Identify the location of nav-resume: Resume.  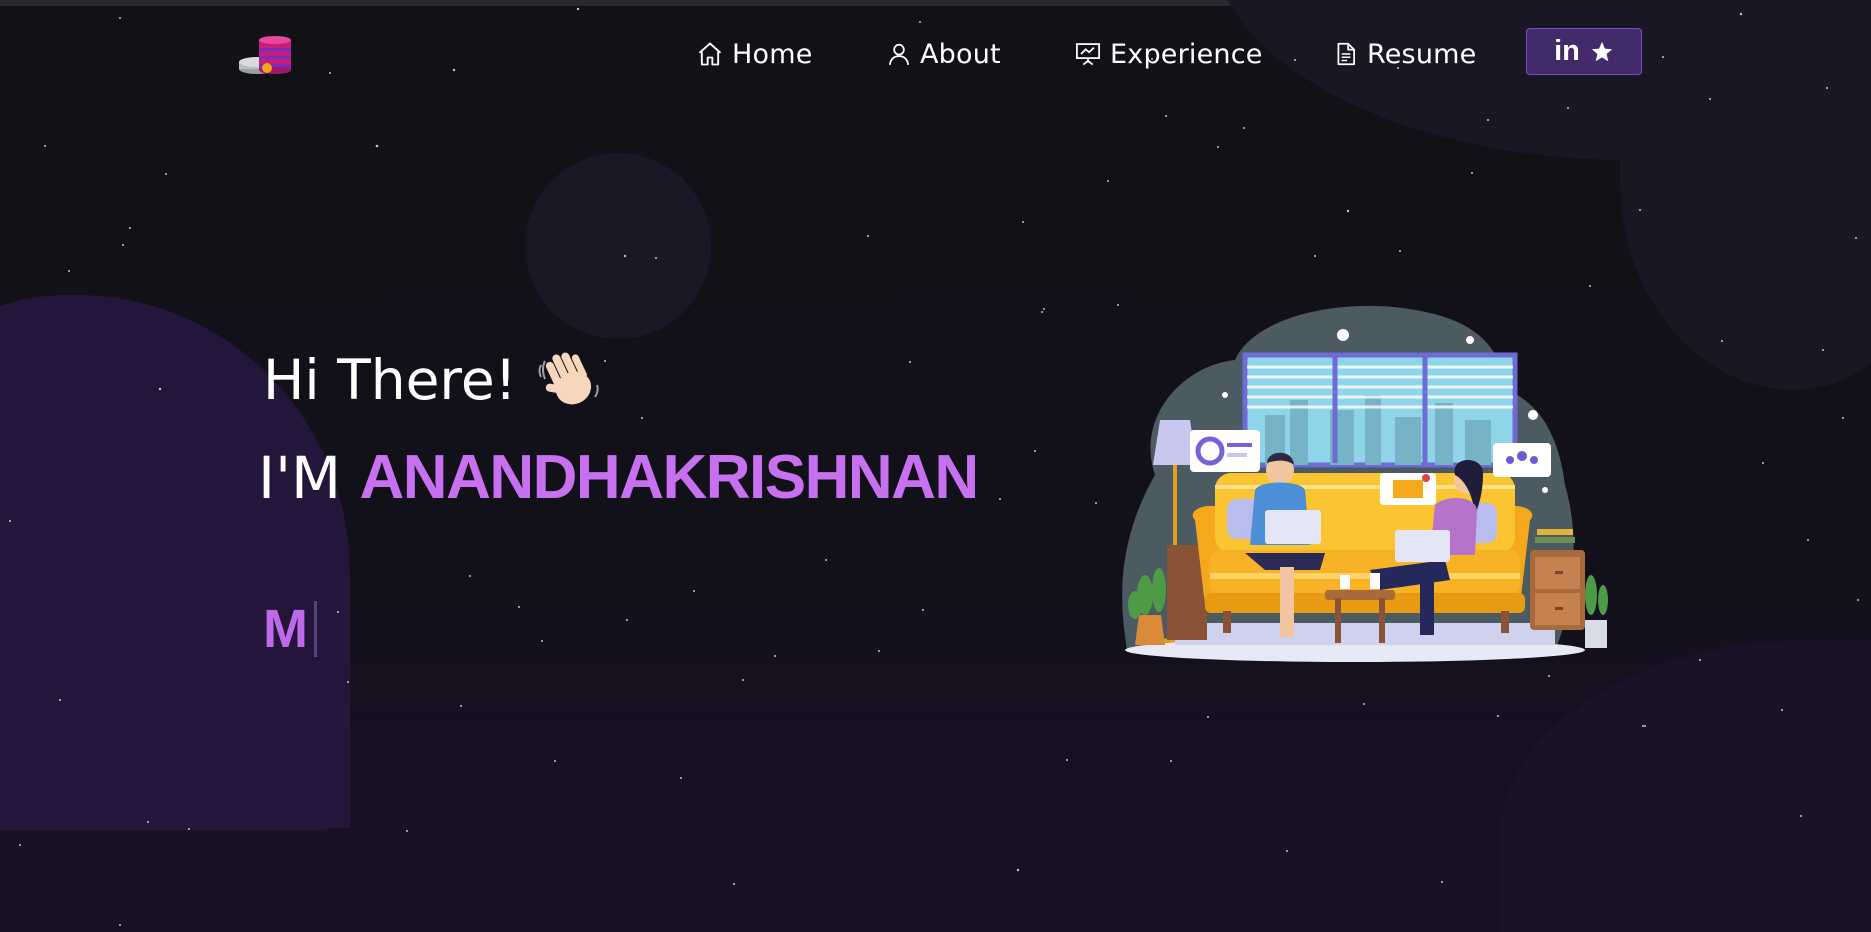
(1404, 54).